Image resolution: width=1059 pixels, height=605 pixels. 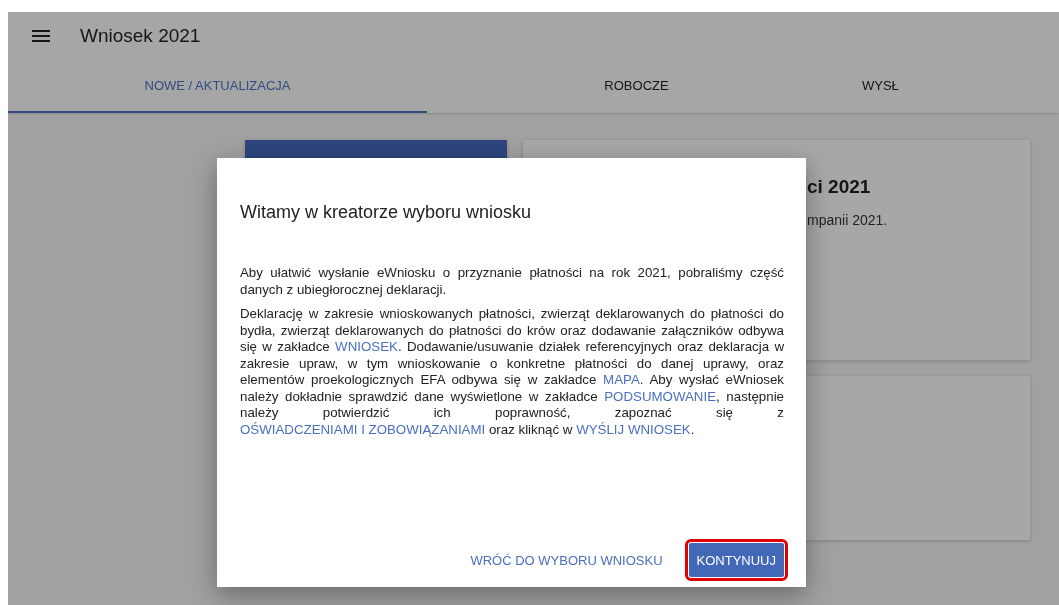 What do you see at coordinates (41, 36) in the screenshot?
I see `menu-icon` at bounding box center [41, 36].